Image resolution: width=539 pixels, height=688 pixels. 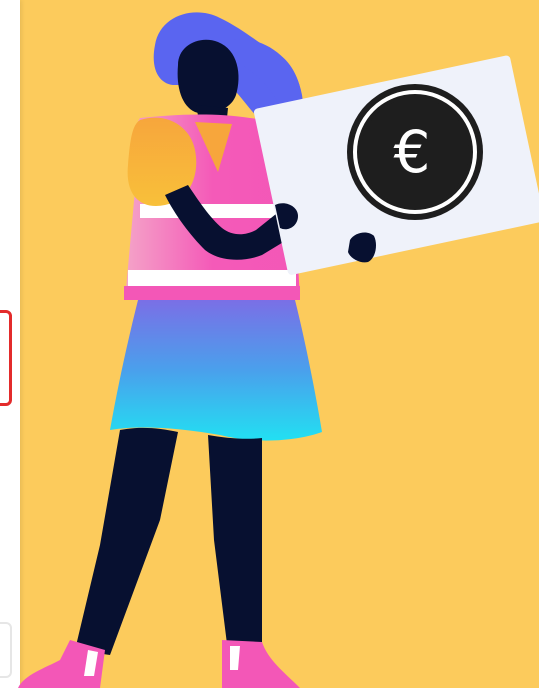 What do you see at coordinates (216, 370) in the screenshot?
I see `skirt` at bounding box center [216, 370].